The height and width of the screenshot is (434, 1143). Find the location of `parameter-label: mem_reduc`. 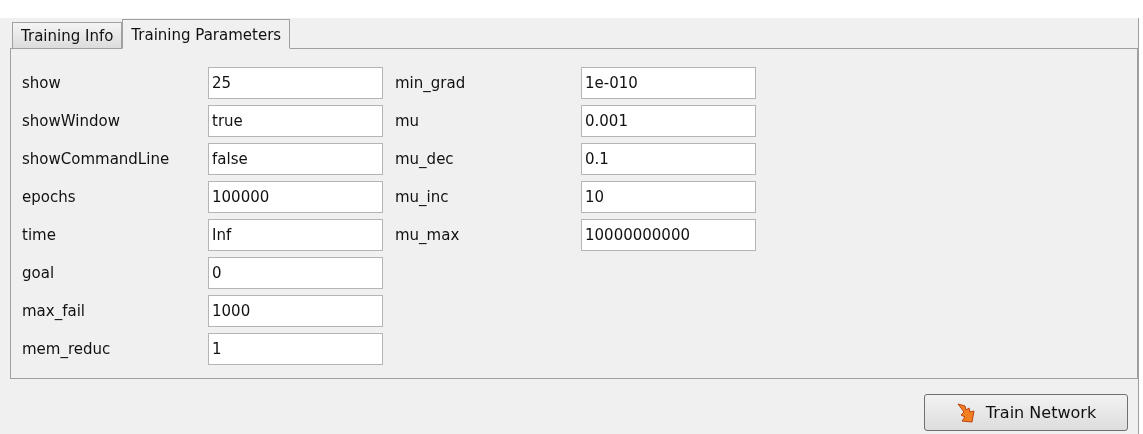

parameter-label: mem_reduc is located at coordinates (67, 349).